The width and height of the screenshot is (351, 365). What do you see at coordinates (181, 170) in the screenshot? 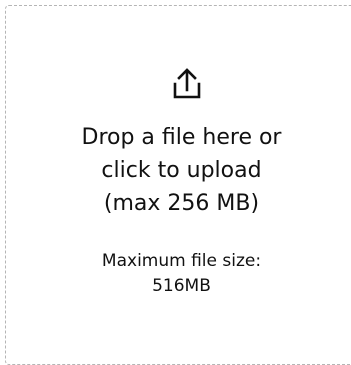
I see `upload-prompt-line-2: click to upload` at bounding box center [181, 170].